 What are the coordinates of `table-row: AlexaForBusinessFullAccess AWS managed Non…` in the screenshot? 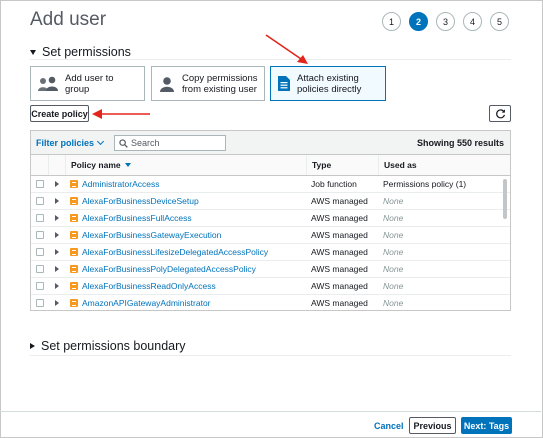 It's located at (270, 218).